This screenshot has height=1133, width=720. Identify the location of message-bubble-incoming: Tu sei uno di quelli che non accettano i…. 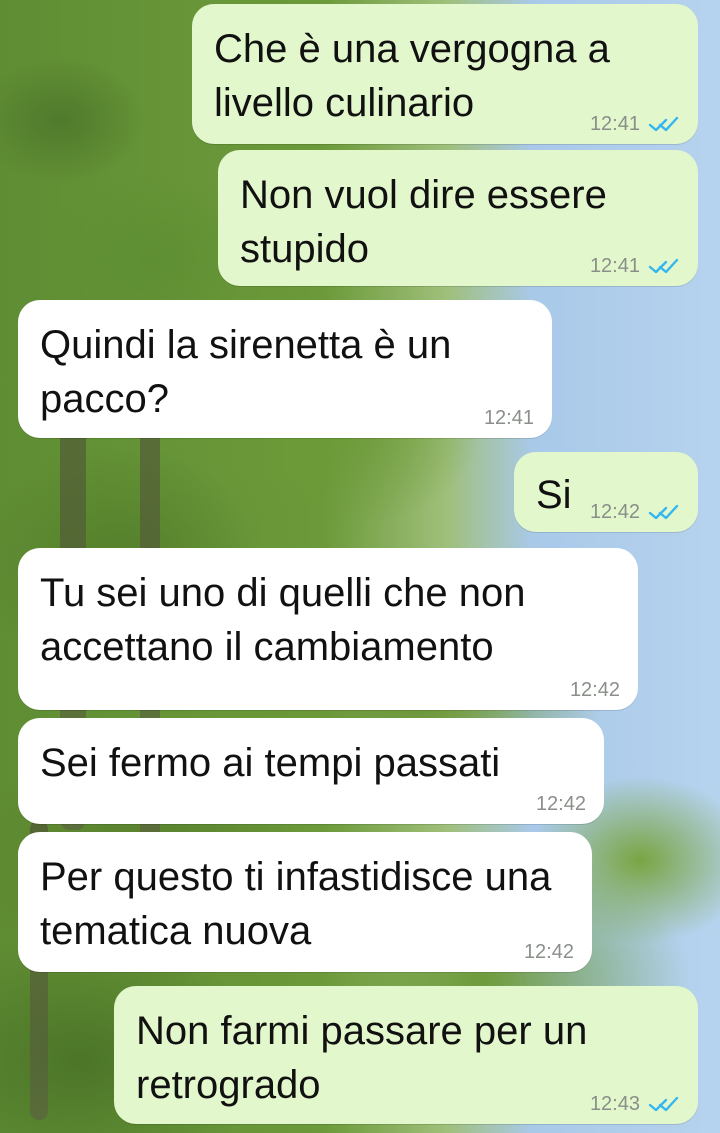
(328, 629).